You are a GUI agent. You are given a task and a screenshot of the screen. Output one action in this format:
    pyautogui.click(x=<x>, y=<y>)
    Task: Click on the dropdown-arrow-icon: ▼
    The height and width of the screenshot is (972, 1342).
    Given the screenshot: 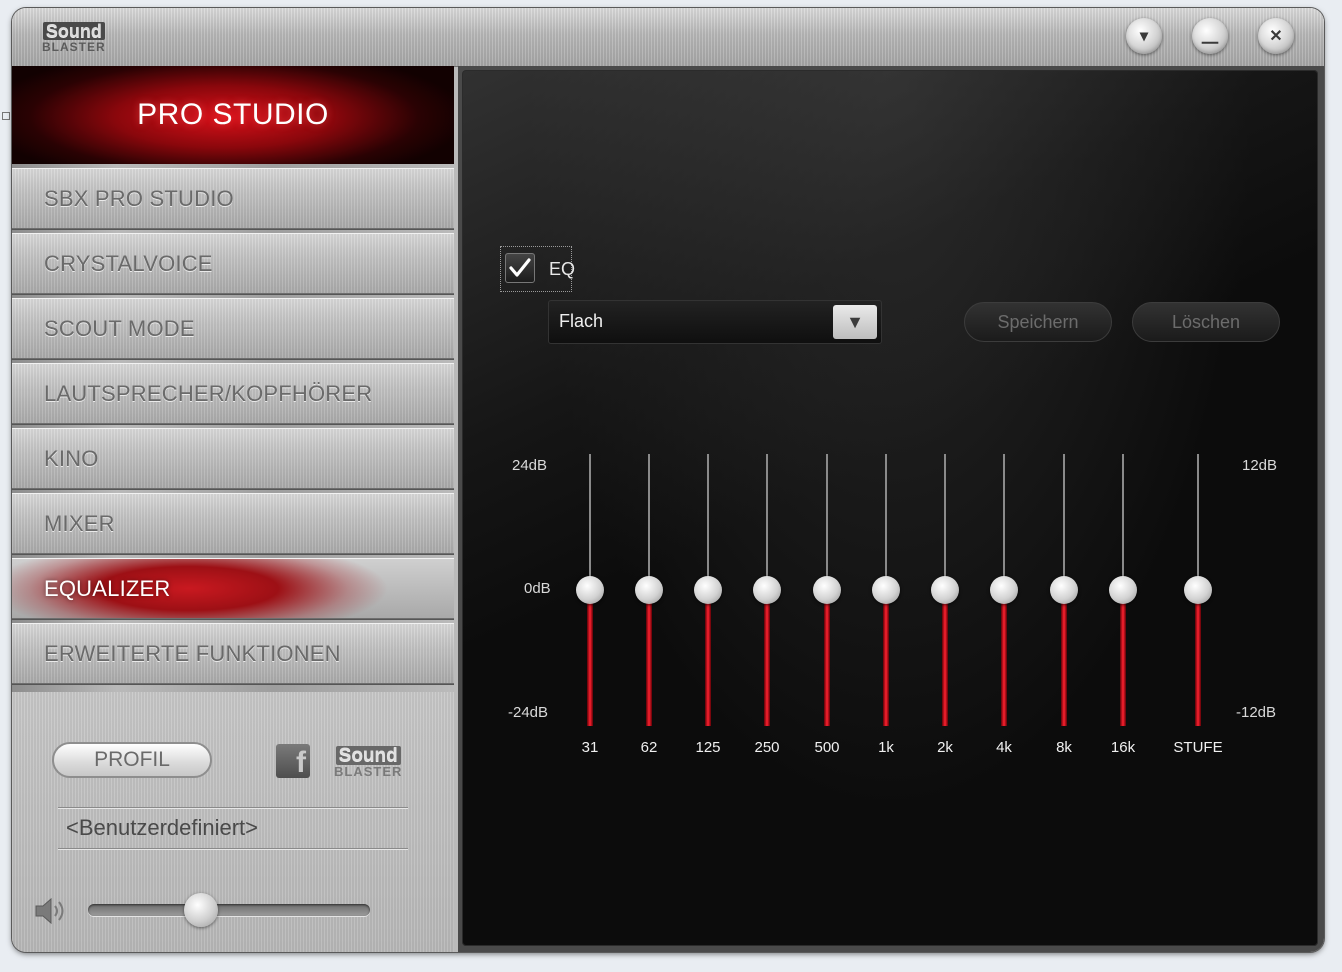 What is the action you would take?
    pyautogui.click(x=855, y=322)
    